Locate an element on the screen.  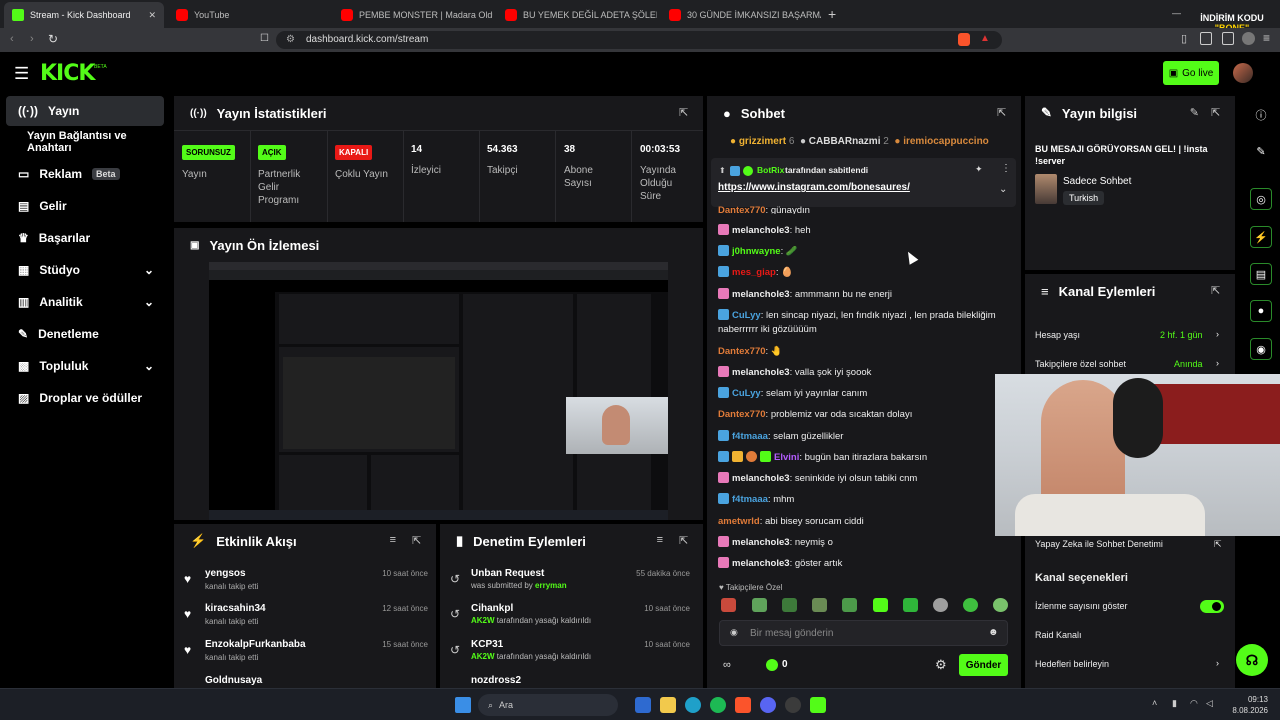
avatar is located at coordinates (1243, 73).